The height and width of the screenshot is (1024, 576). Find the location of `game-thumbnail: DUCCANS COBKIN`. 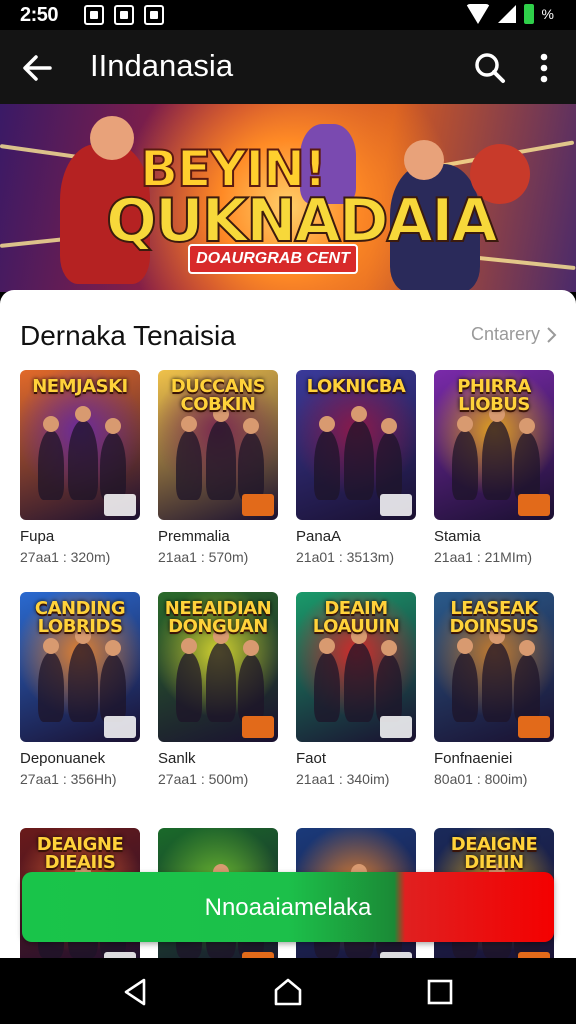

game-thumbnail: DUCCANS COBKIN is located at coordinates (218, 445).